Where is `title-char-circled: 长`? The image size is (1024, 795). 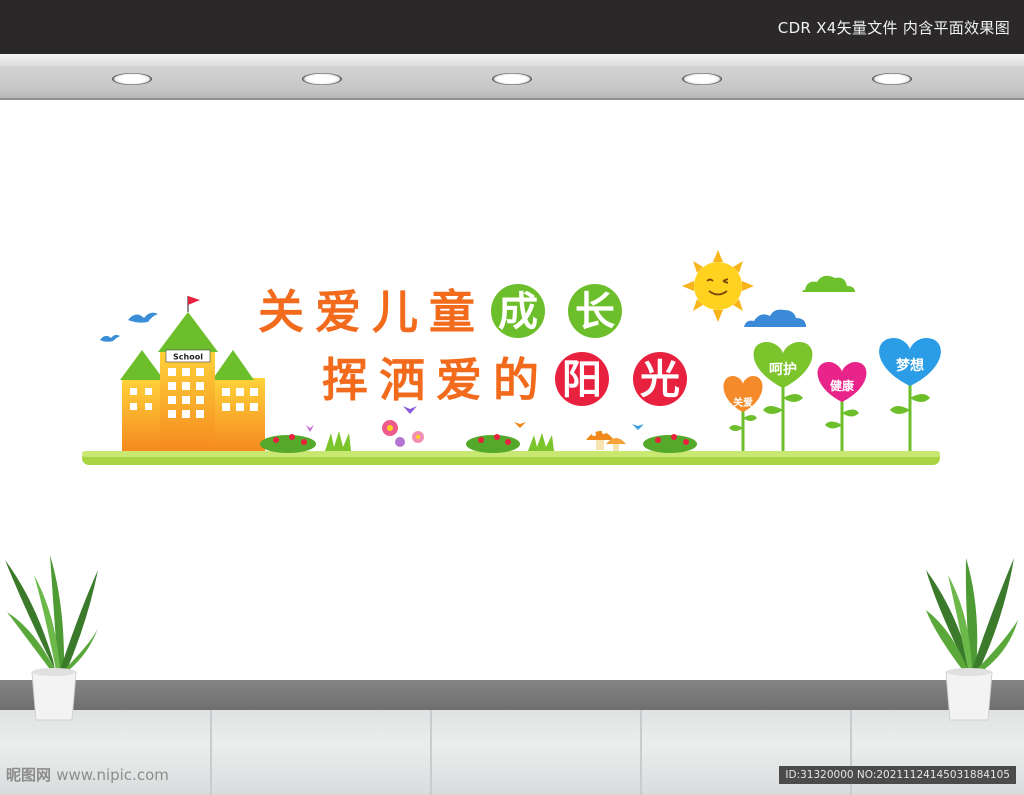 title-char-circled: 长 is located at coordinates (595, 312).